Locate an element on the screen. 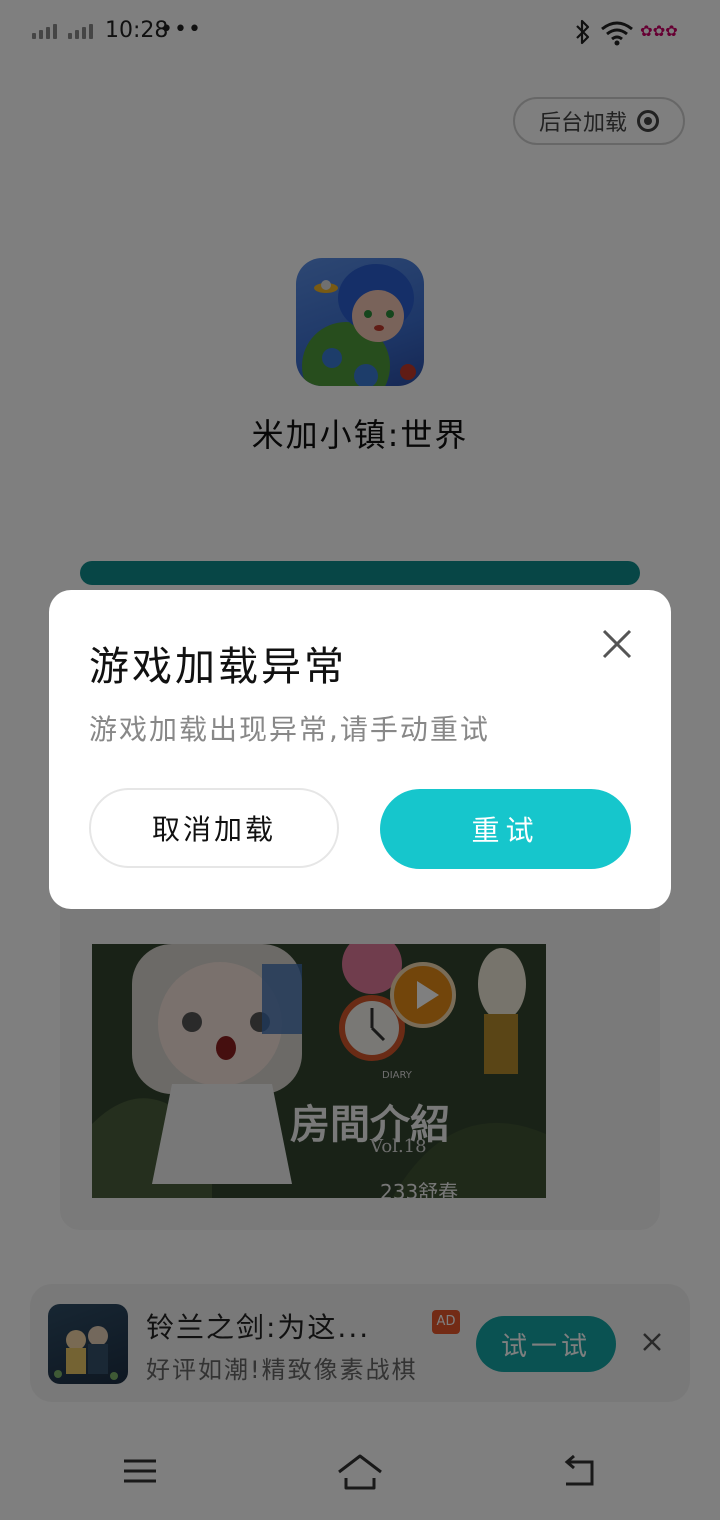 The height and width of the screenshot is (1520, 720). retry-button: 重试 is located at coordinates (505, 829).